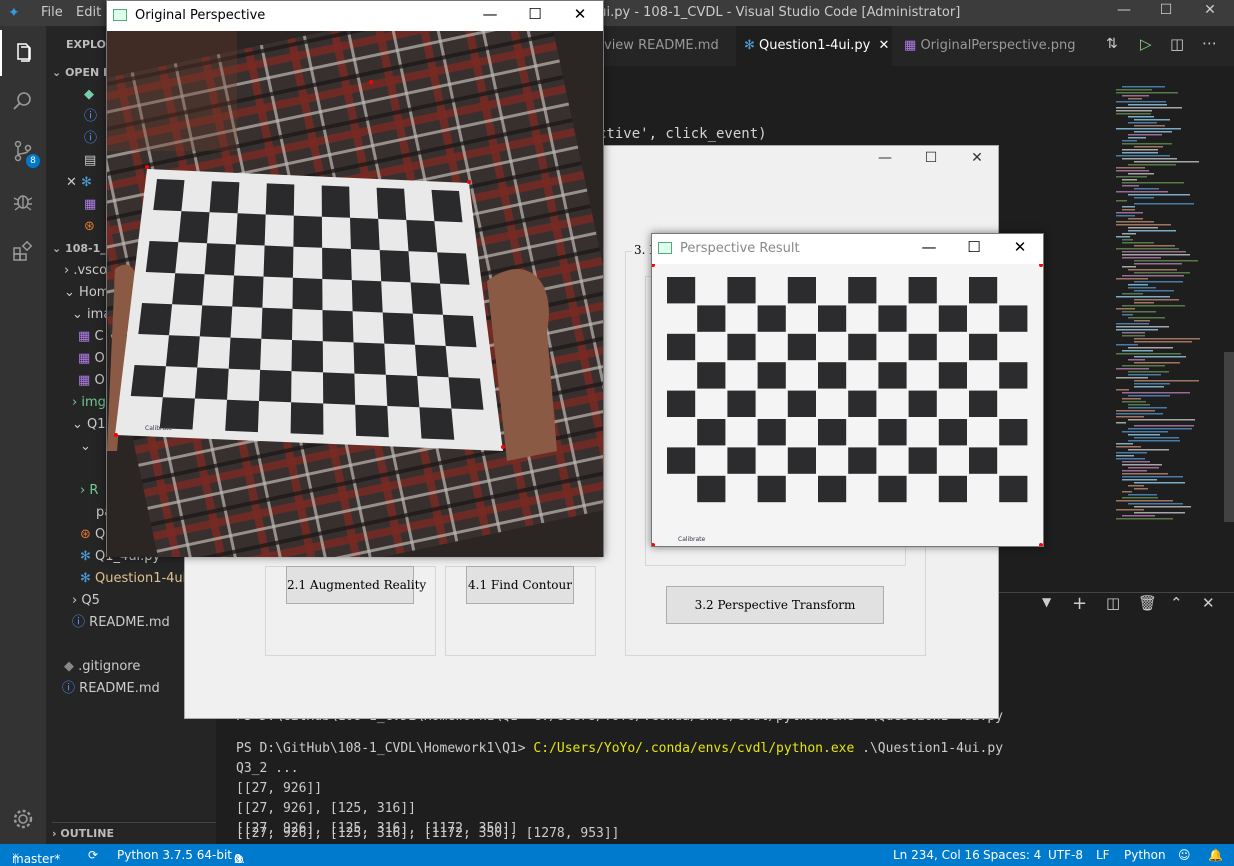 This screenshot has height=866, width=1234. Describe the element at coordinates (93, 402) in the screenshot. I see `tree-label: img` at that location.